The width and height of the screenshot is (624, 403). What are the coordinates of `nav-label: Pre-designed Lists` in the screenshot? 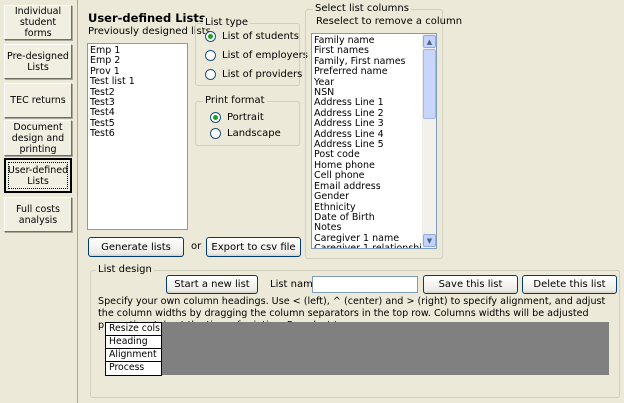 It's located at (38, 61).